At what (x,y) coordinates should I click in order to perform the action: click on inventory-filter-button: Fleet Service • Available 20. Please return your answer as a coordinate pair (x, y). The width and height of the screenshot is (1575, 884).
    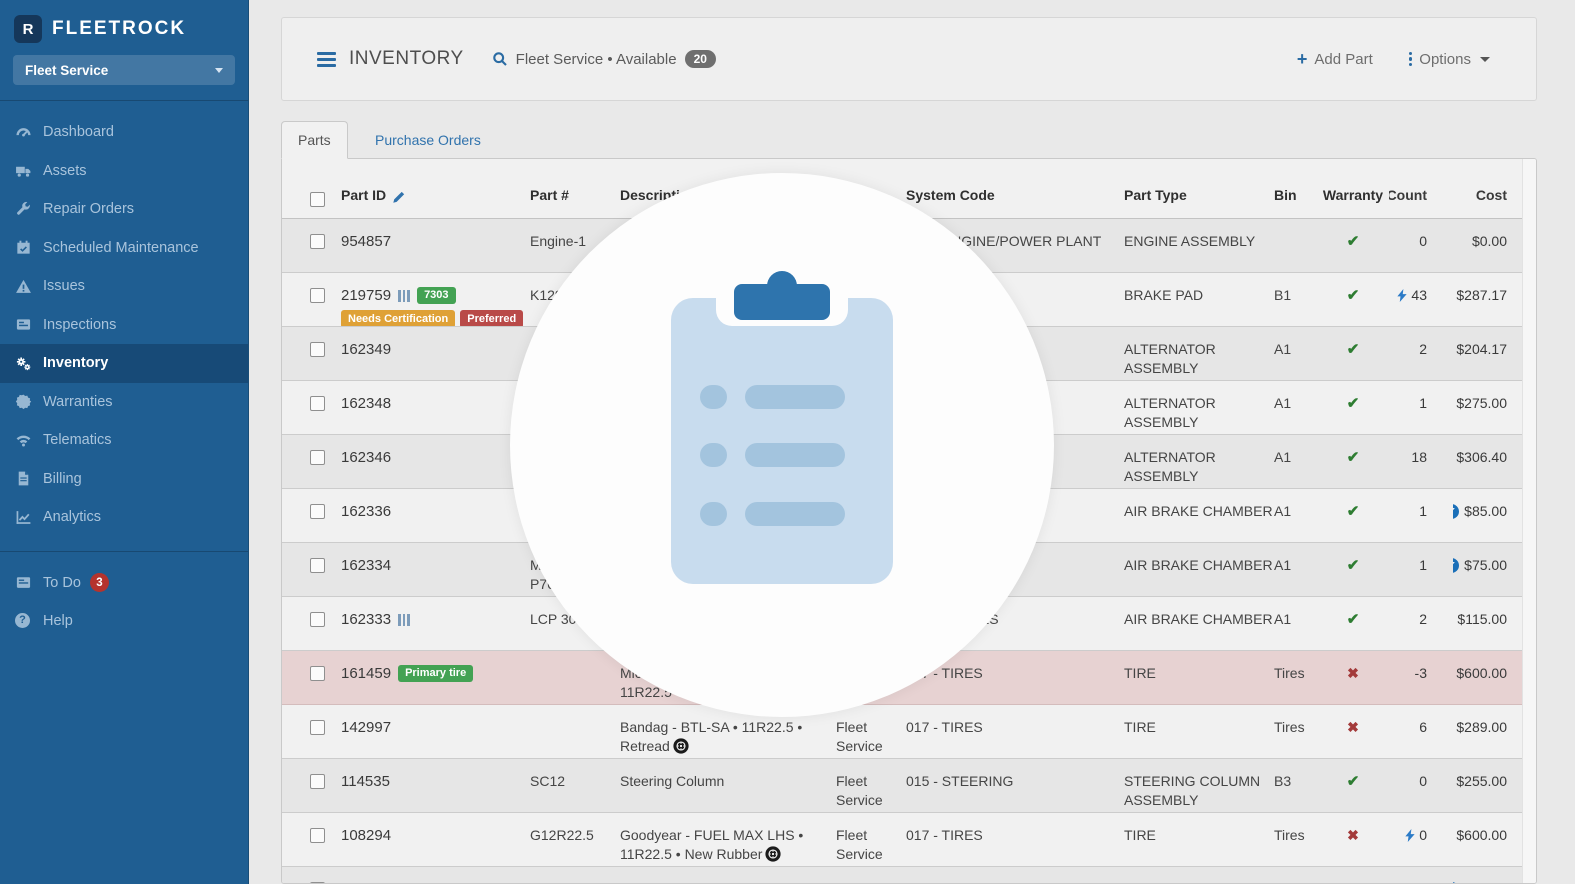
    Looking at the image, I should click on (604, 59).